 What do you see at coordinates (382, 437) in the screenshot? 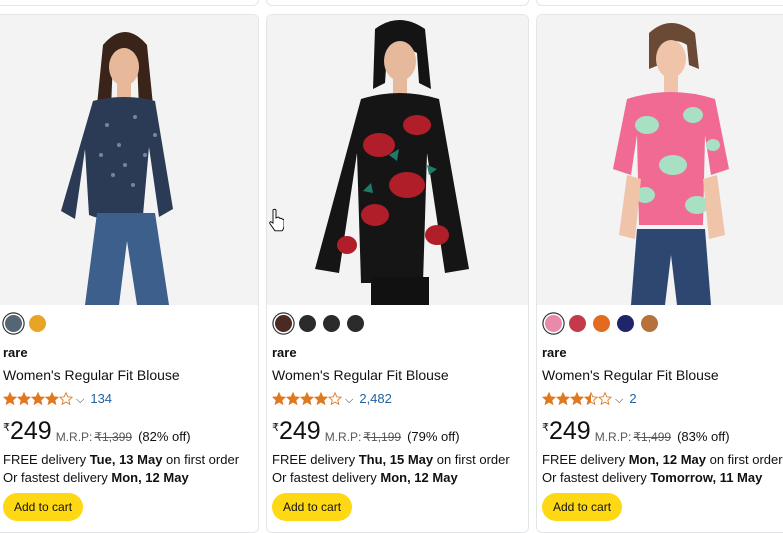
I see `mrp-value: ₹1,199` at bounding box center [382, 437].